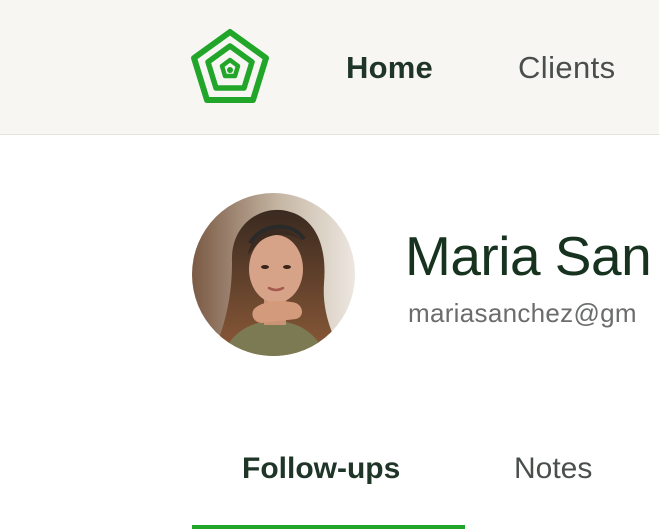  I want to click on tab-follow-ups: Follow-ups, so click(321, 469).